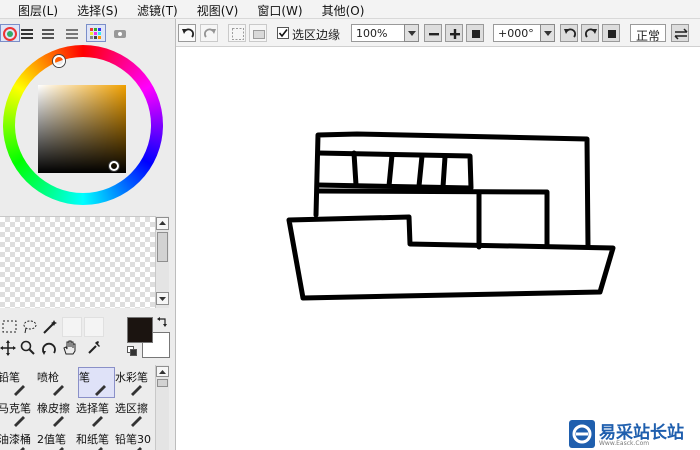 The height and width of the screenshot is (450, 700). I want to click on brush-select-eraser: 选区擦, so click(133, 413).